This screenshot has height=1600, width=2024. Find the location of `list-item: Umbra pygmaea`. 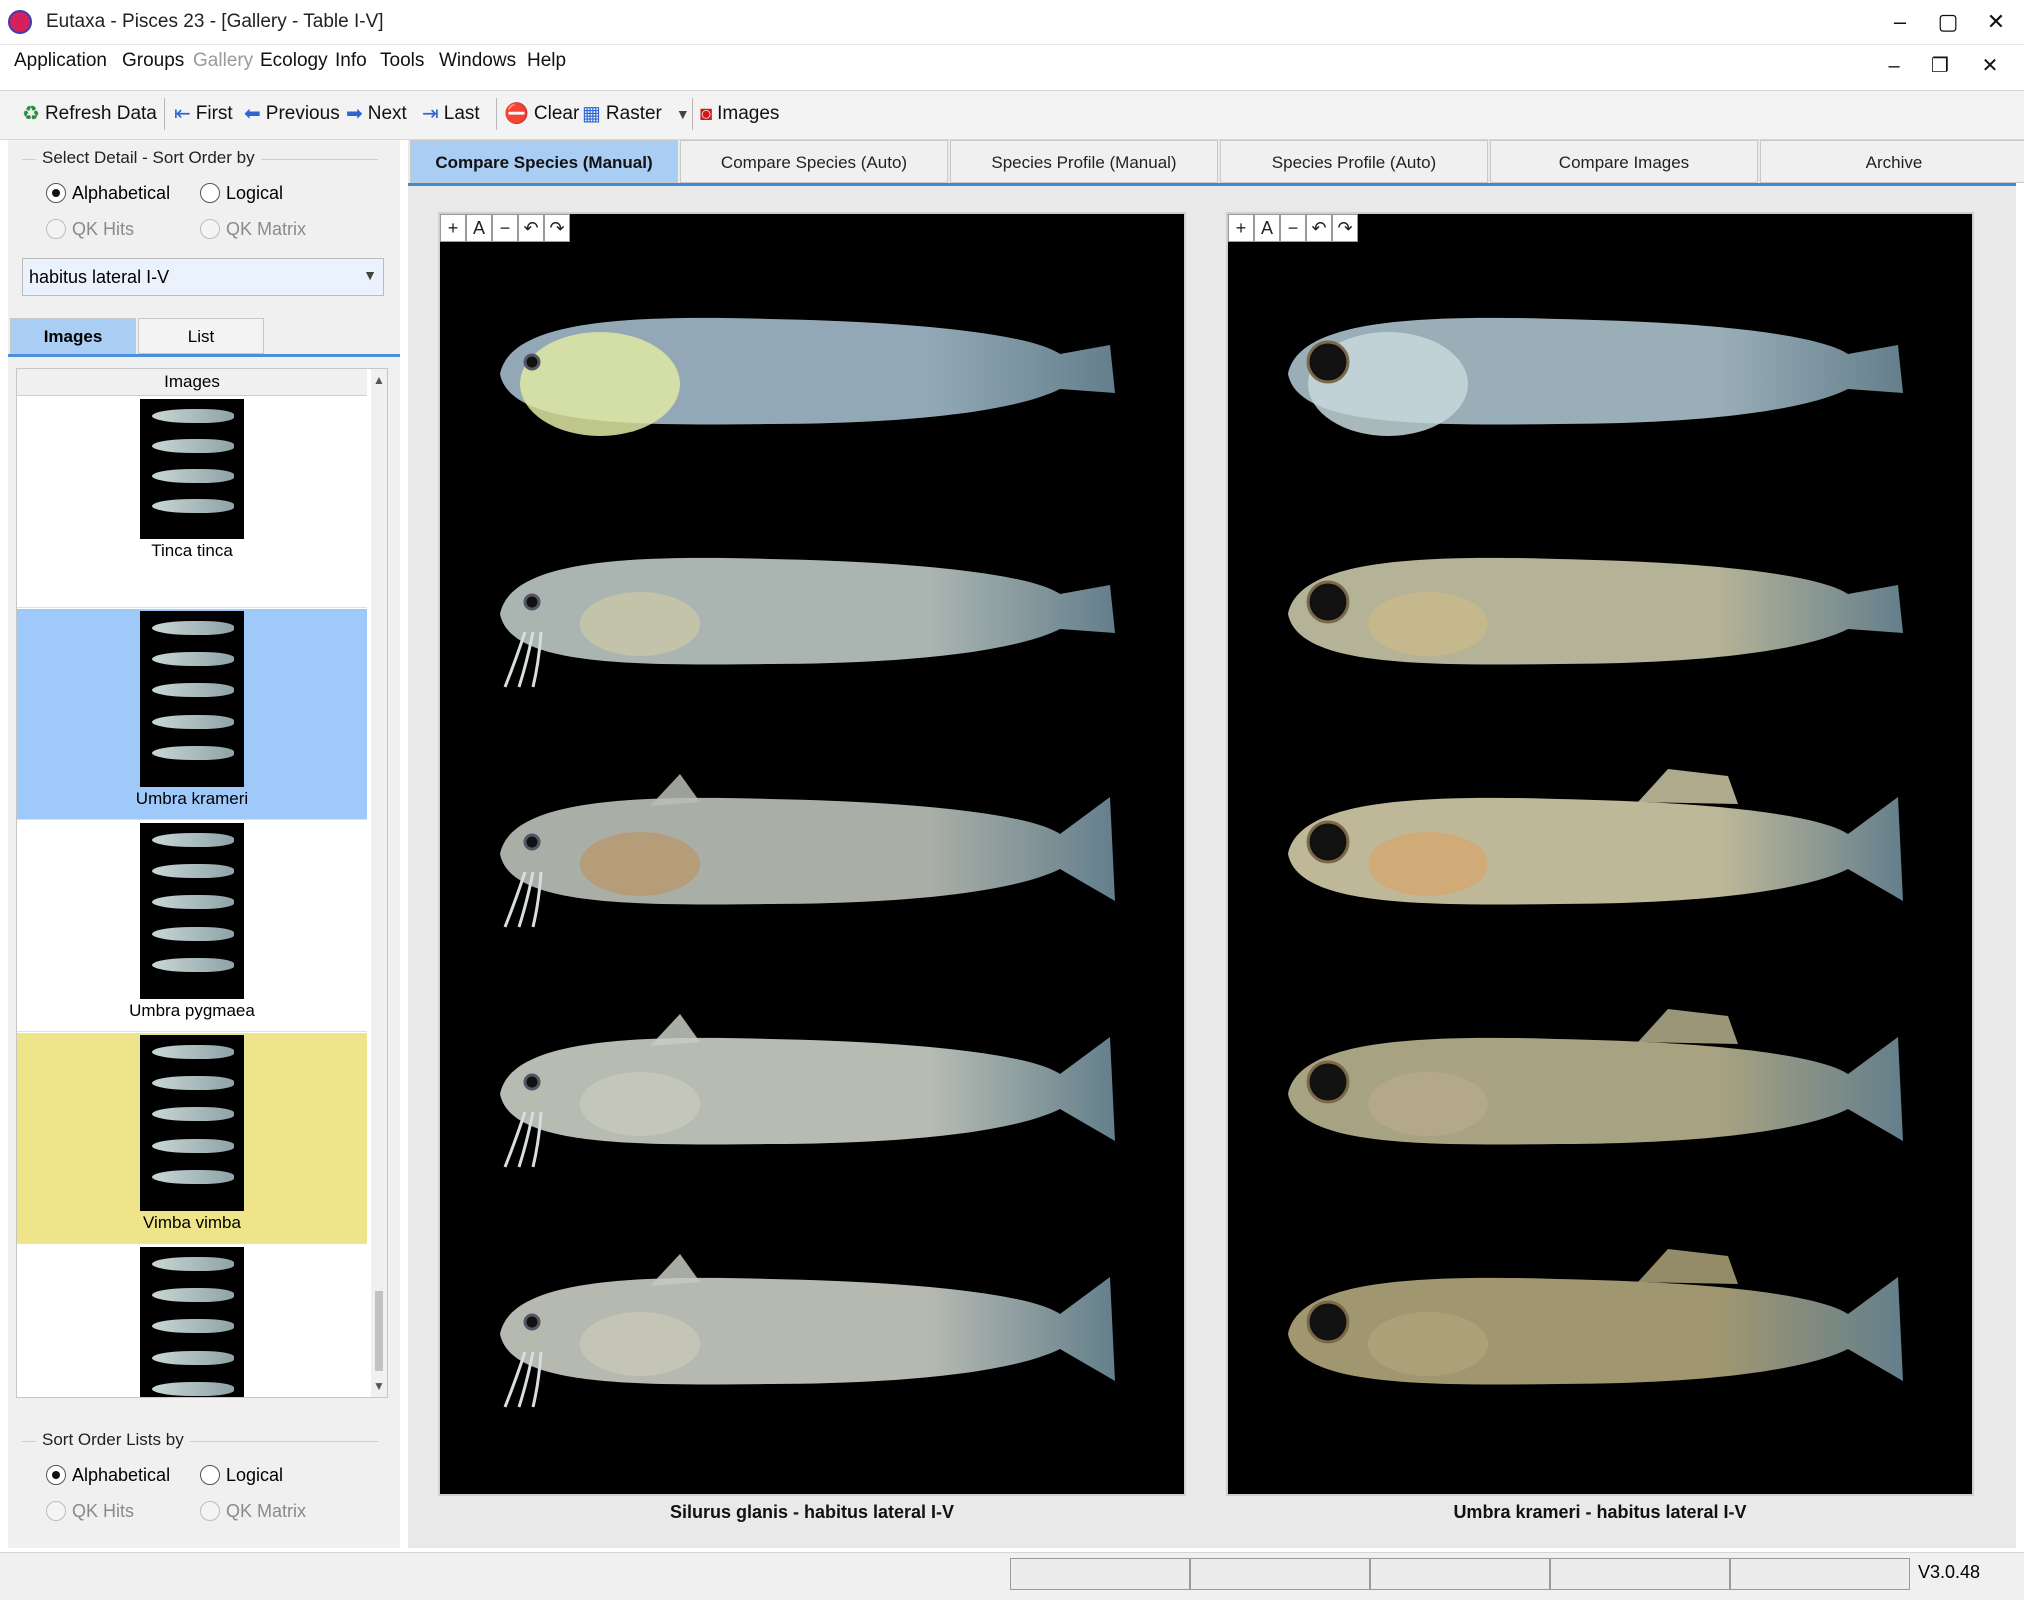

list-item: Umbra pygmaea is located at coordinates (192, 926).